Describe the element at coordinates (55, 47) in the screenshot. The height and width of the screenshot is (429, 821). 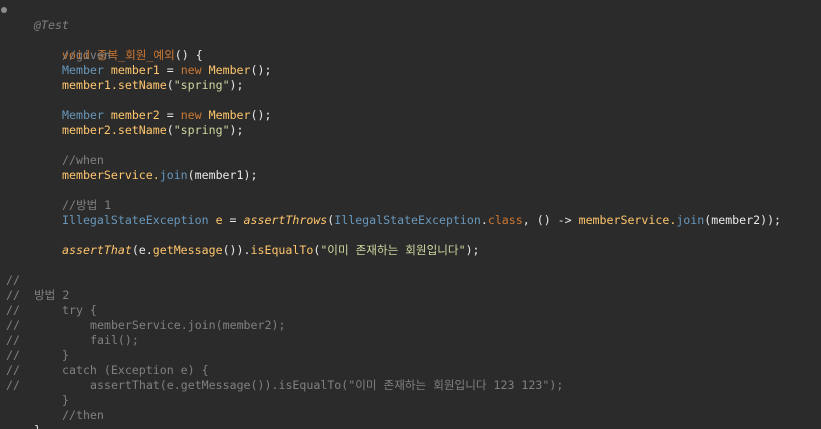
I see `code-line: //given` at that location.